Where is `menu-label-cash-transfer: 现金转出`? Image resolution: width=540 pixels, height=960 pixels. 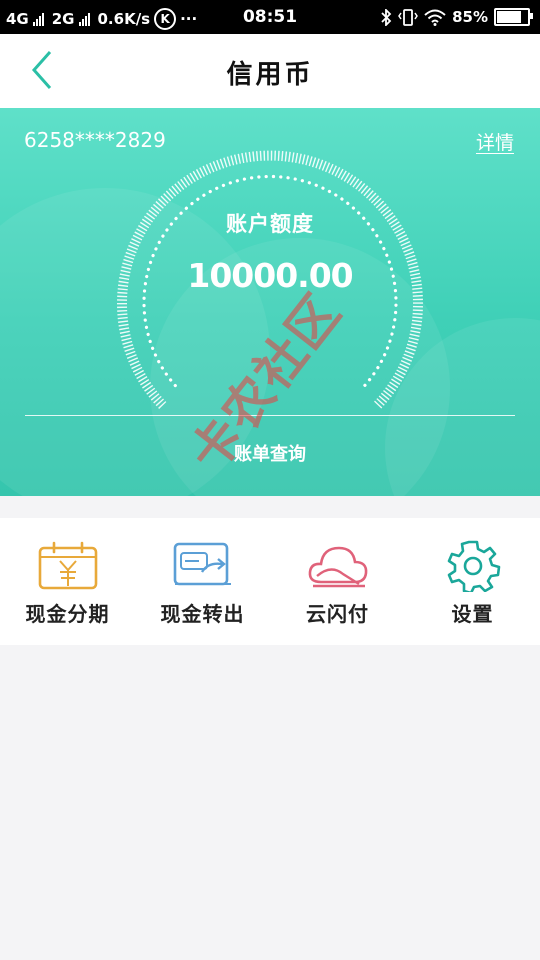 menu-label-cash-transfer: 现金转出 is located at coordinates (202, 614).